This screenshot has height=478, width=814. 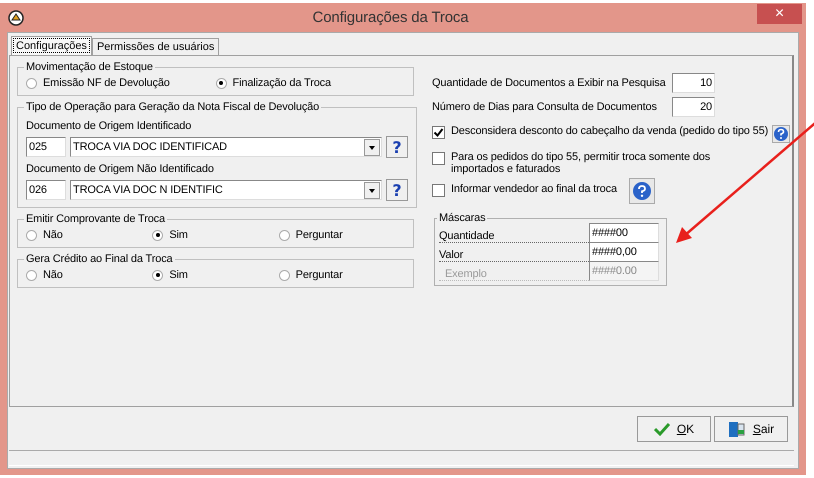 I want to click on setting-label: Quantidade de Documentos a Exibir na Pesquisa, so click(x=549, y=83).